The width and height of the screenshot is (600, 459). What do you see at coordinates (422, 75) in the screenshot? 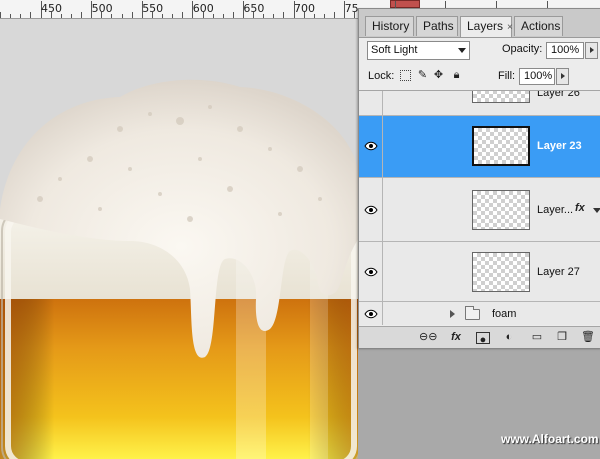
I see `lock-brush-icon: ✎` at bounding box center [422, 75].